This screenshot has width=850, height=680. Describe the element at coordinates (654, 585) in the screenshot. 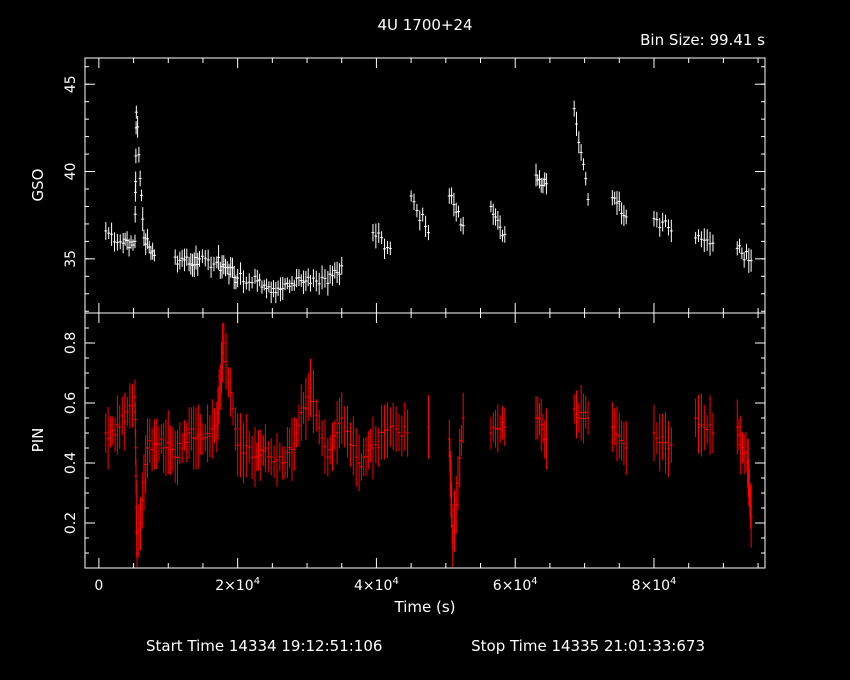

I see `x-tick-label: 8×104` at that location.